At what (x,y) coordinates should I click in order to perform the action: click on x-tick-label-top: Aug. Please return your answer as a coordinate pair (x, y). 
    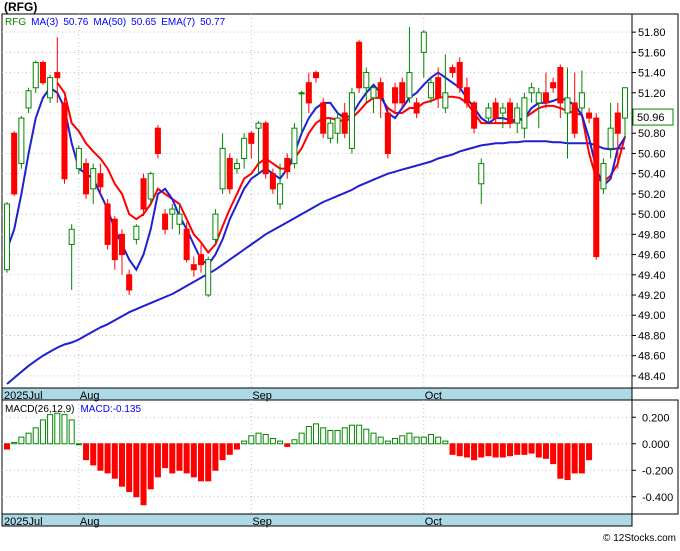
    Looking at the image, I should click on (90, 396).